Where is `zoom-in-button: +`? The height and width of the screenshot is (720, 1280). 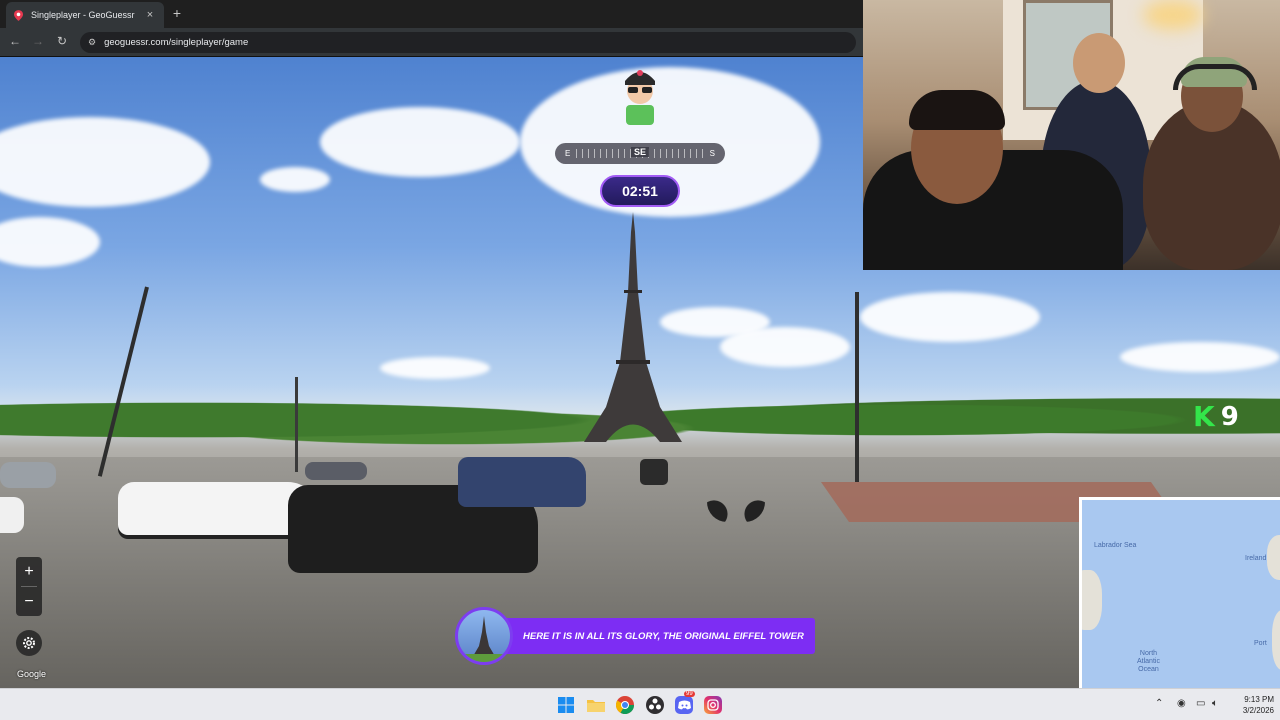
zoom-in-button: + is located at coordinates (29, 571).